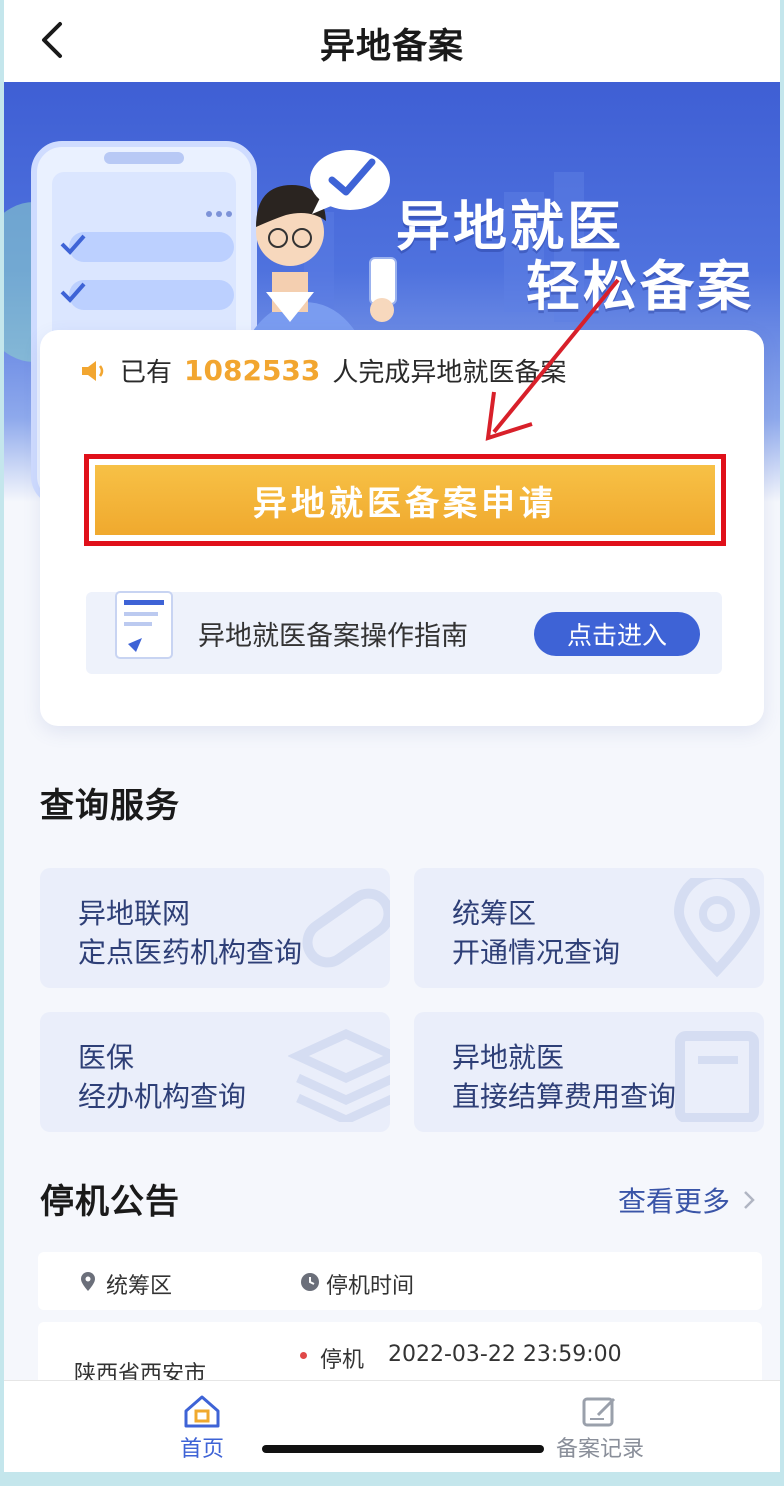  I want to click on row-time: 2022-03-22 23:59:00, so click(505, 1354).